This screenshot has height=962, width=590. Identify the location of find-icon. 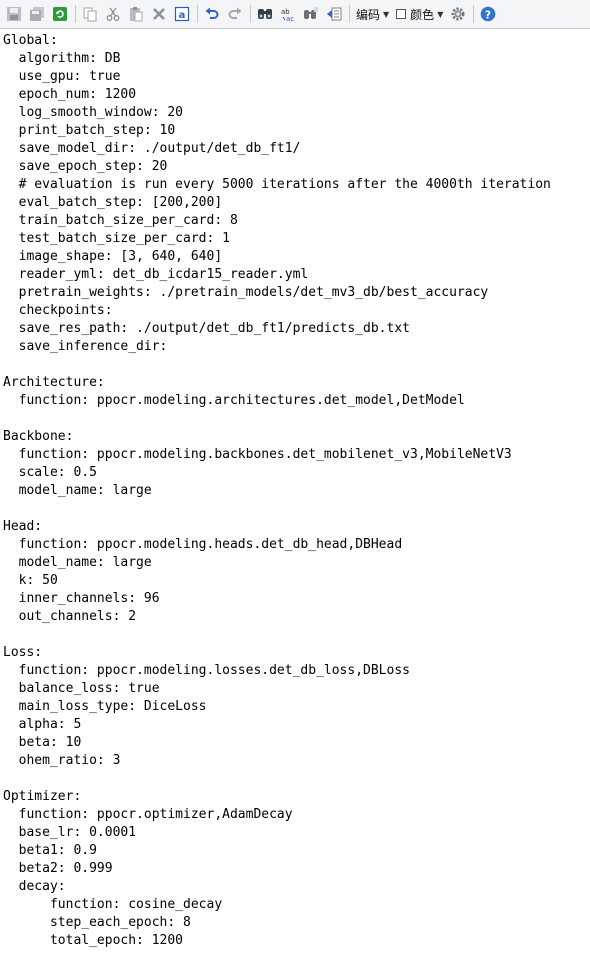
(265, 14).